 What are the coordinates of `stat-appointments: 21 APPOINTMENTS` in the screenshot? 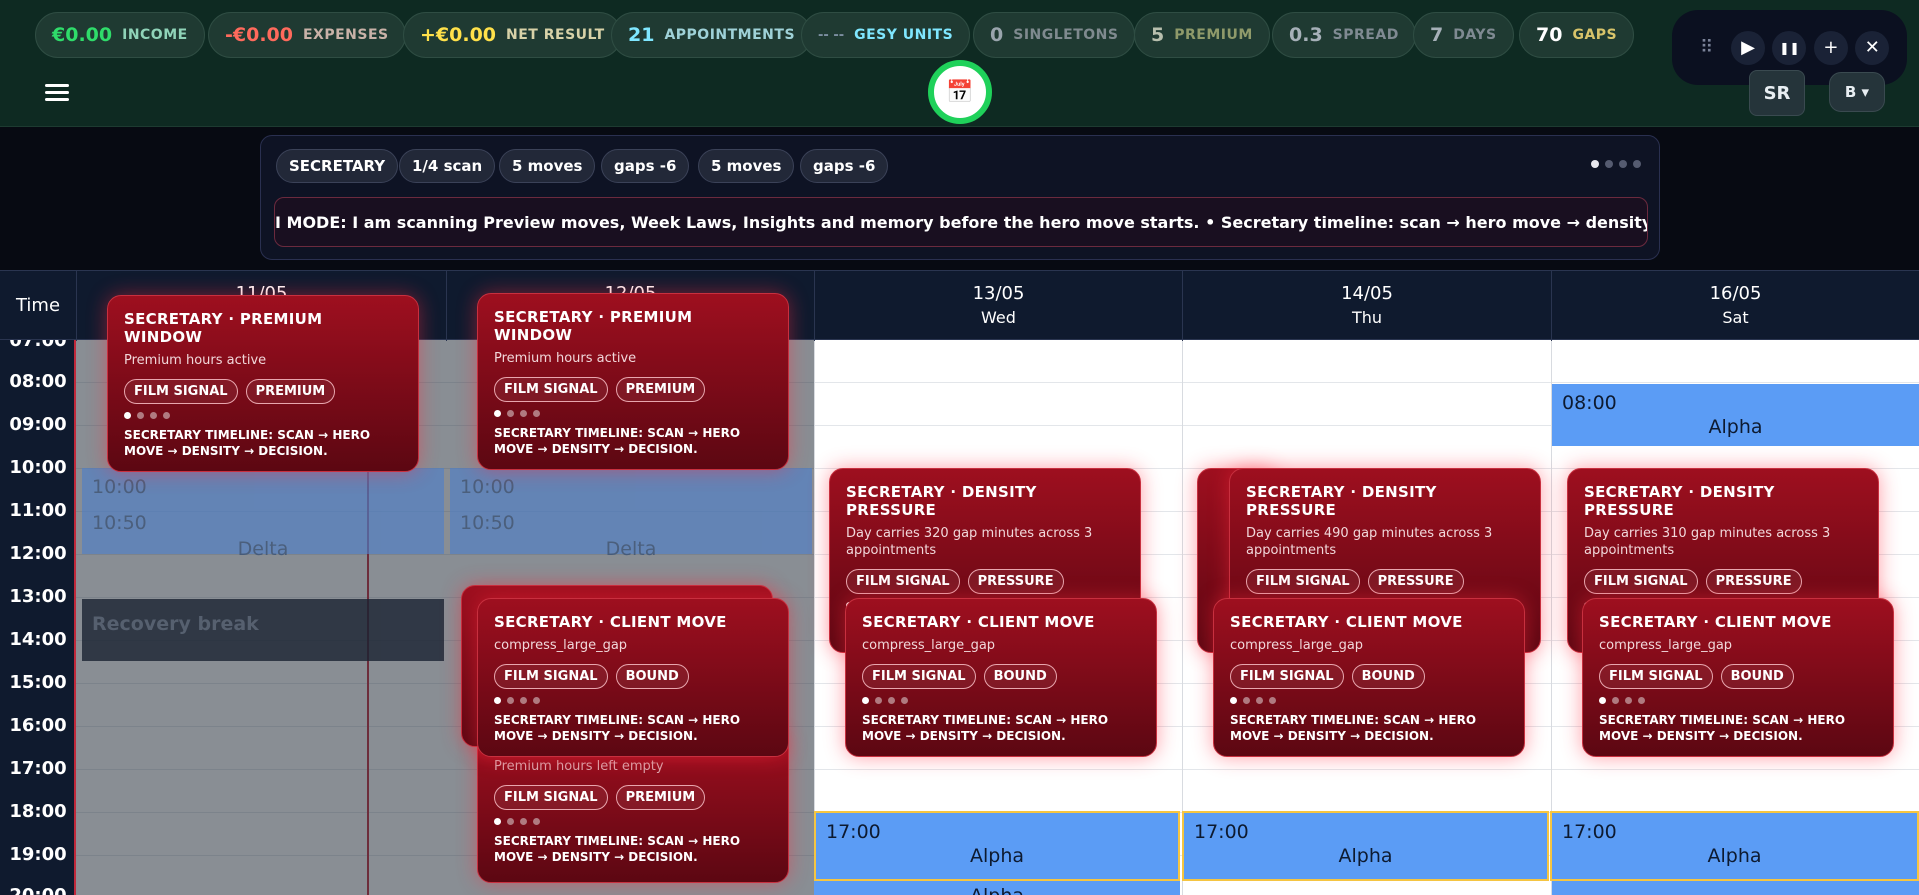 It's located at (712, 35).